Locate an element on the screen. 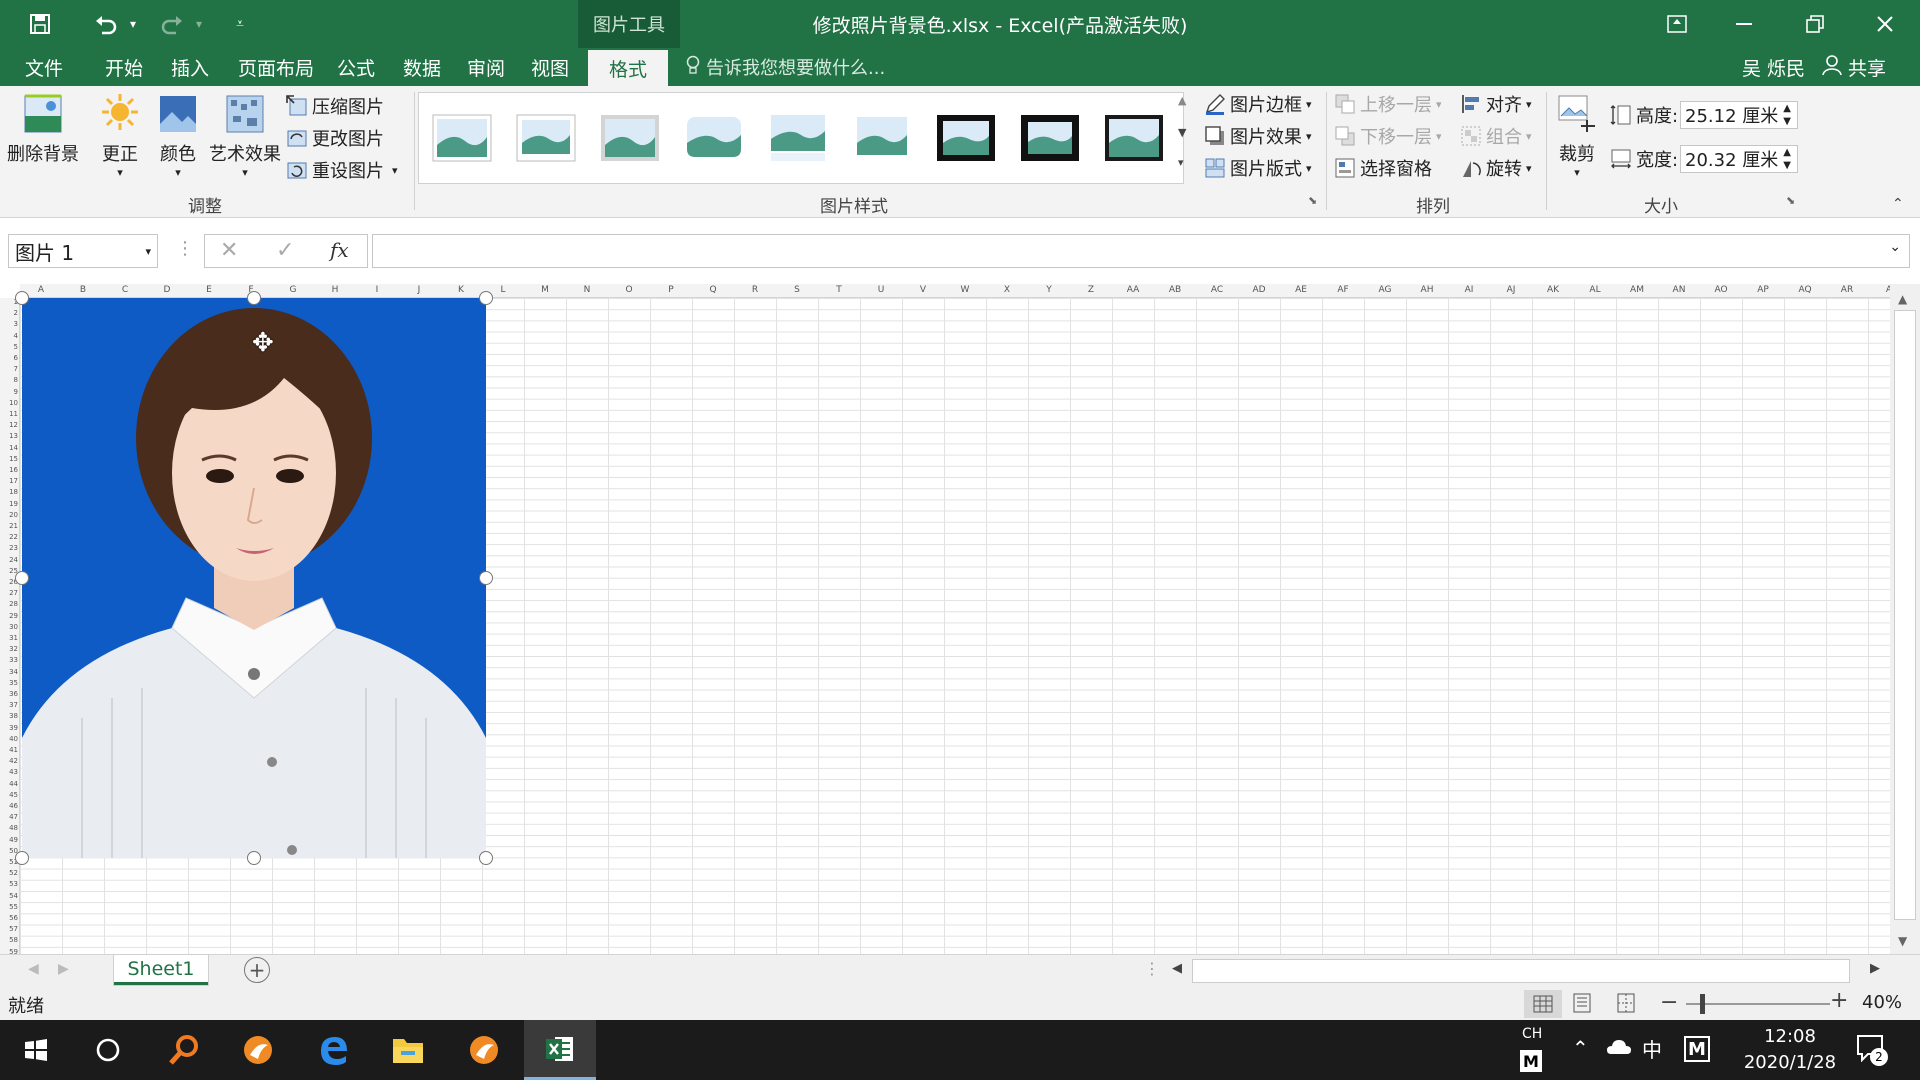  page-layout-view-icon is located at coordinates (1582, 1005).